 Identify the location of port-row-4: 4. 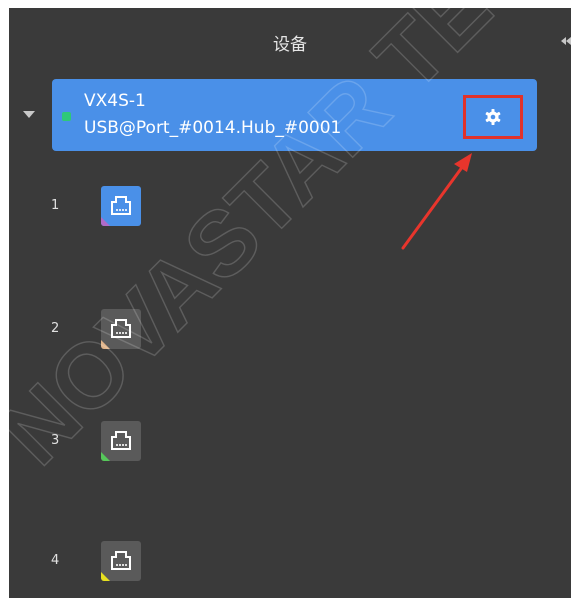
(101, 561).